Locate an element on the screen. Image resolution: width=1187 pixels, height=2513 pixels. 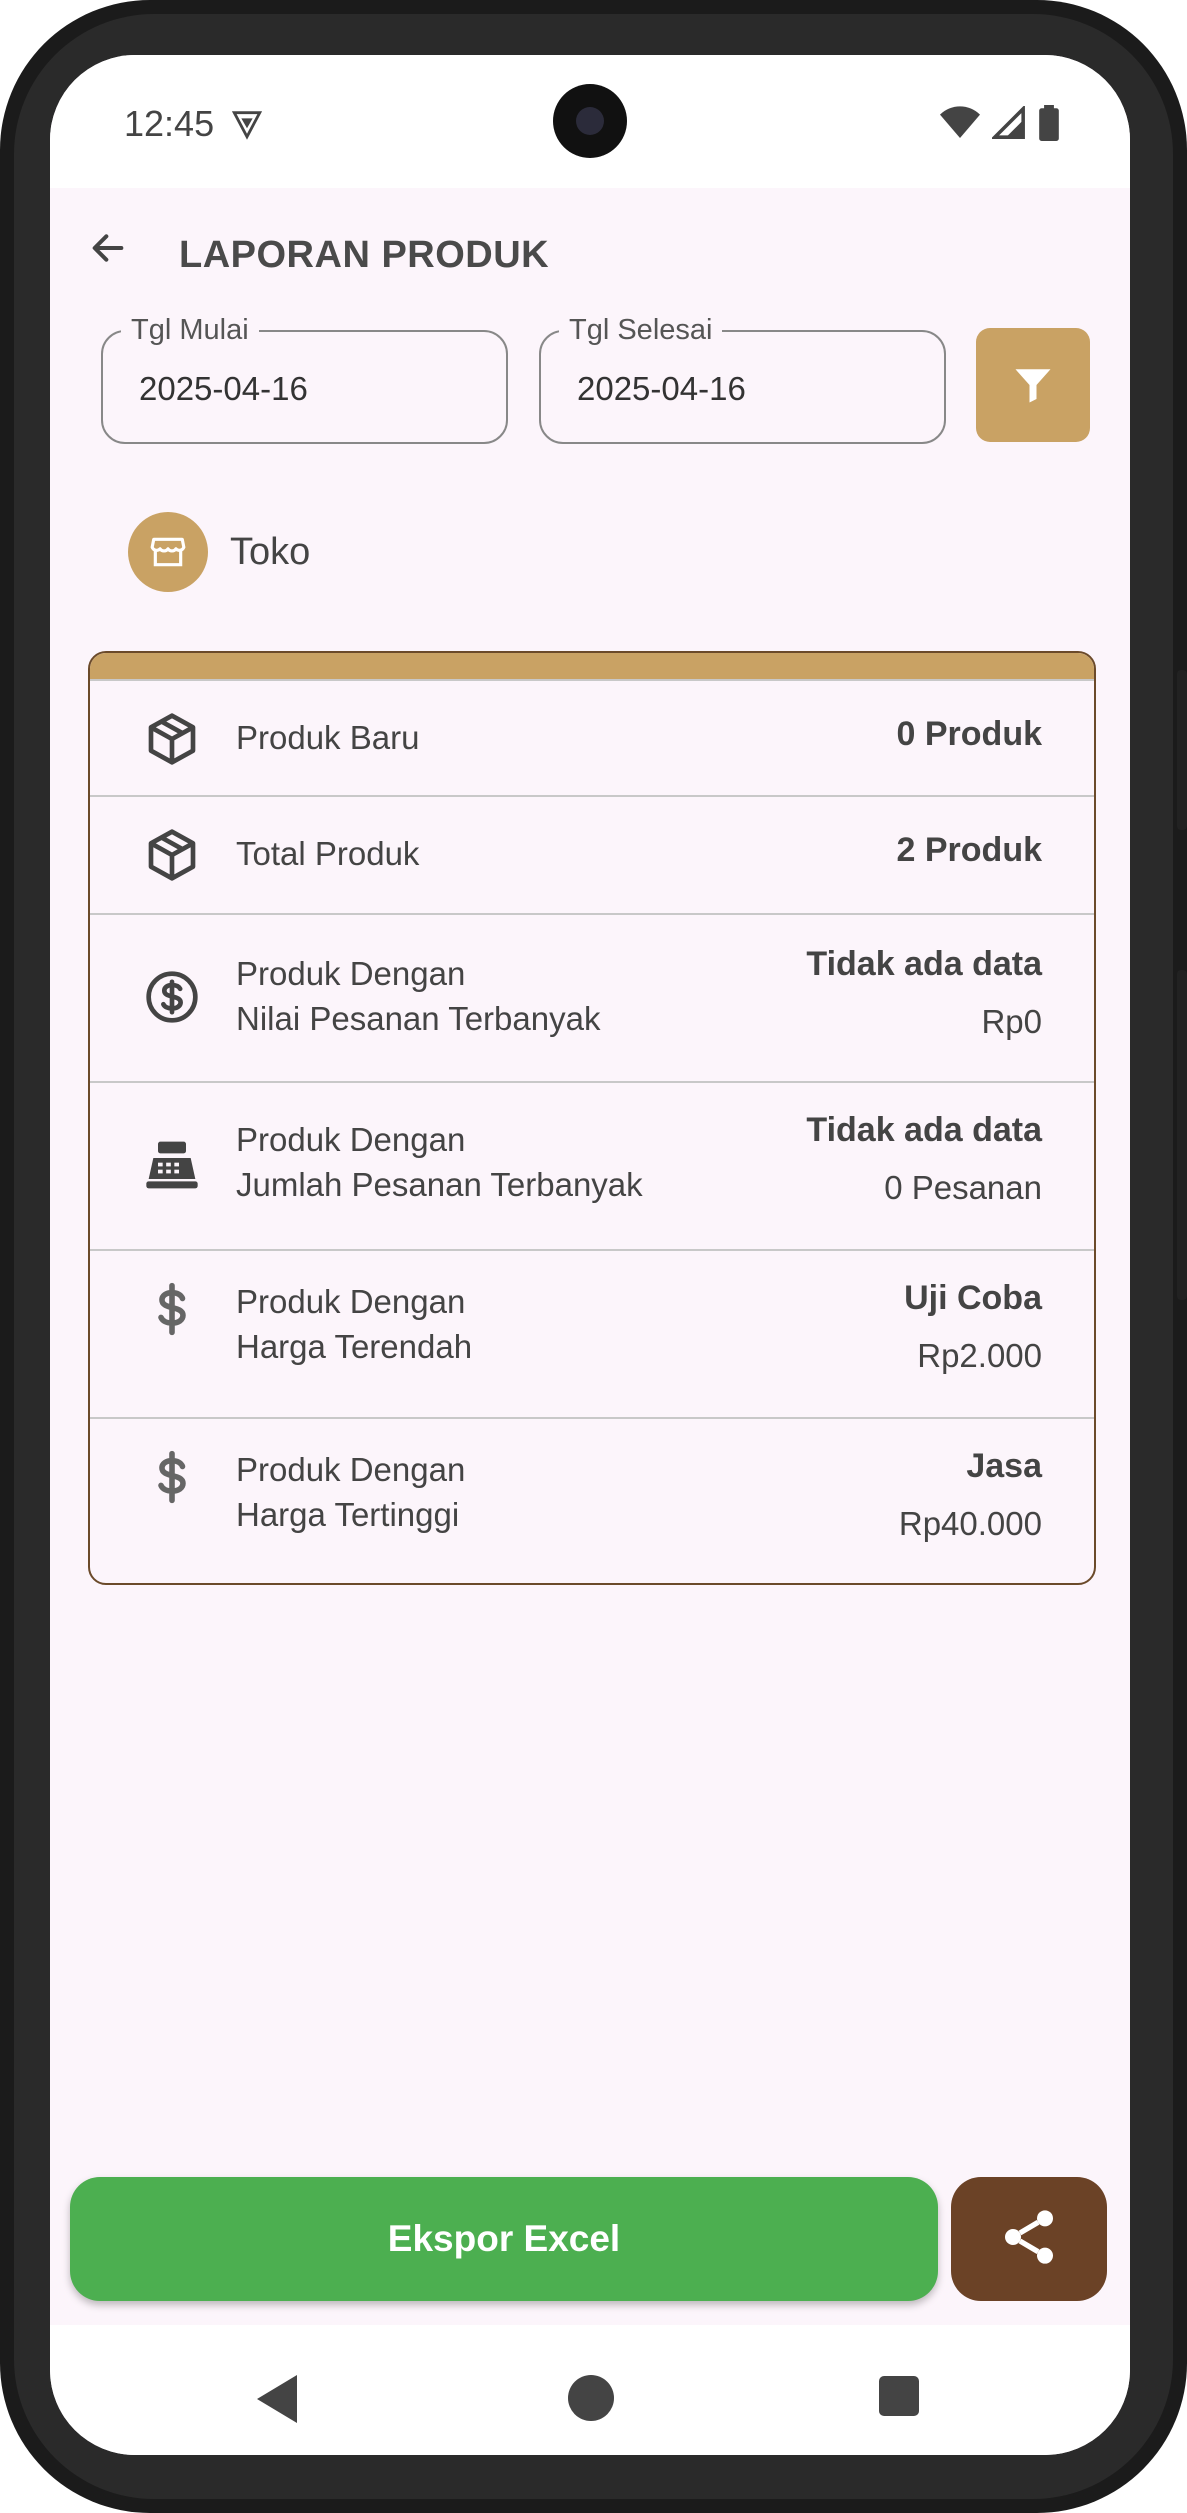
nav-home-icon is located at coordinates (591, 2398).